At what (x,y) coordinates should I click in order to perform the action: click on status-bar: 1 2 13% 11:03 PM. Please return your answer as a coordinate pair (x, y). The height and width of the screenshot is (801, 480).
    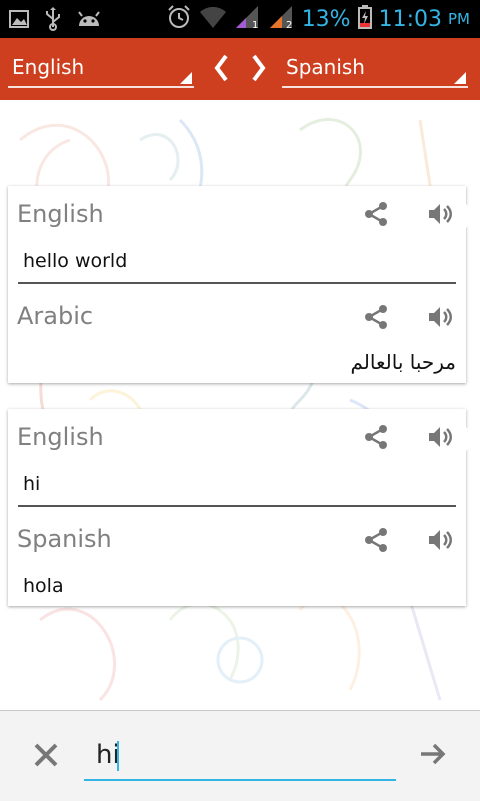
    Looking at the image, I should click on (240, 19).